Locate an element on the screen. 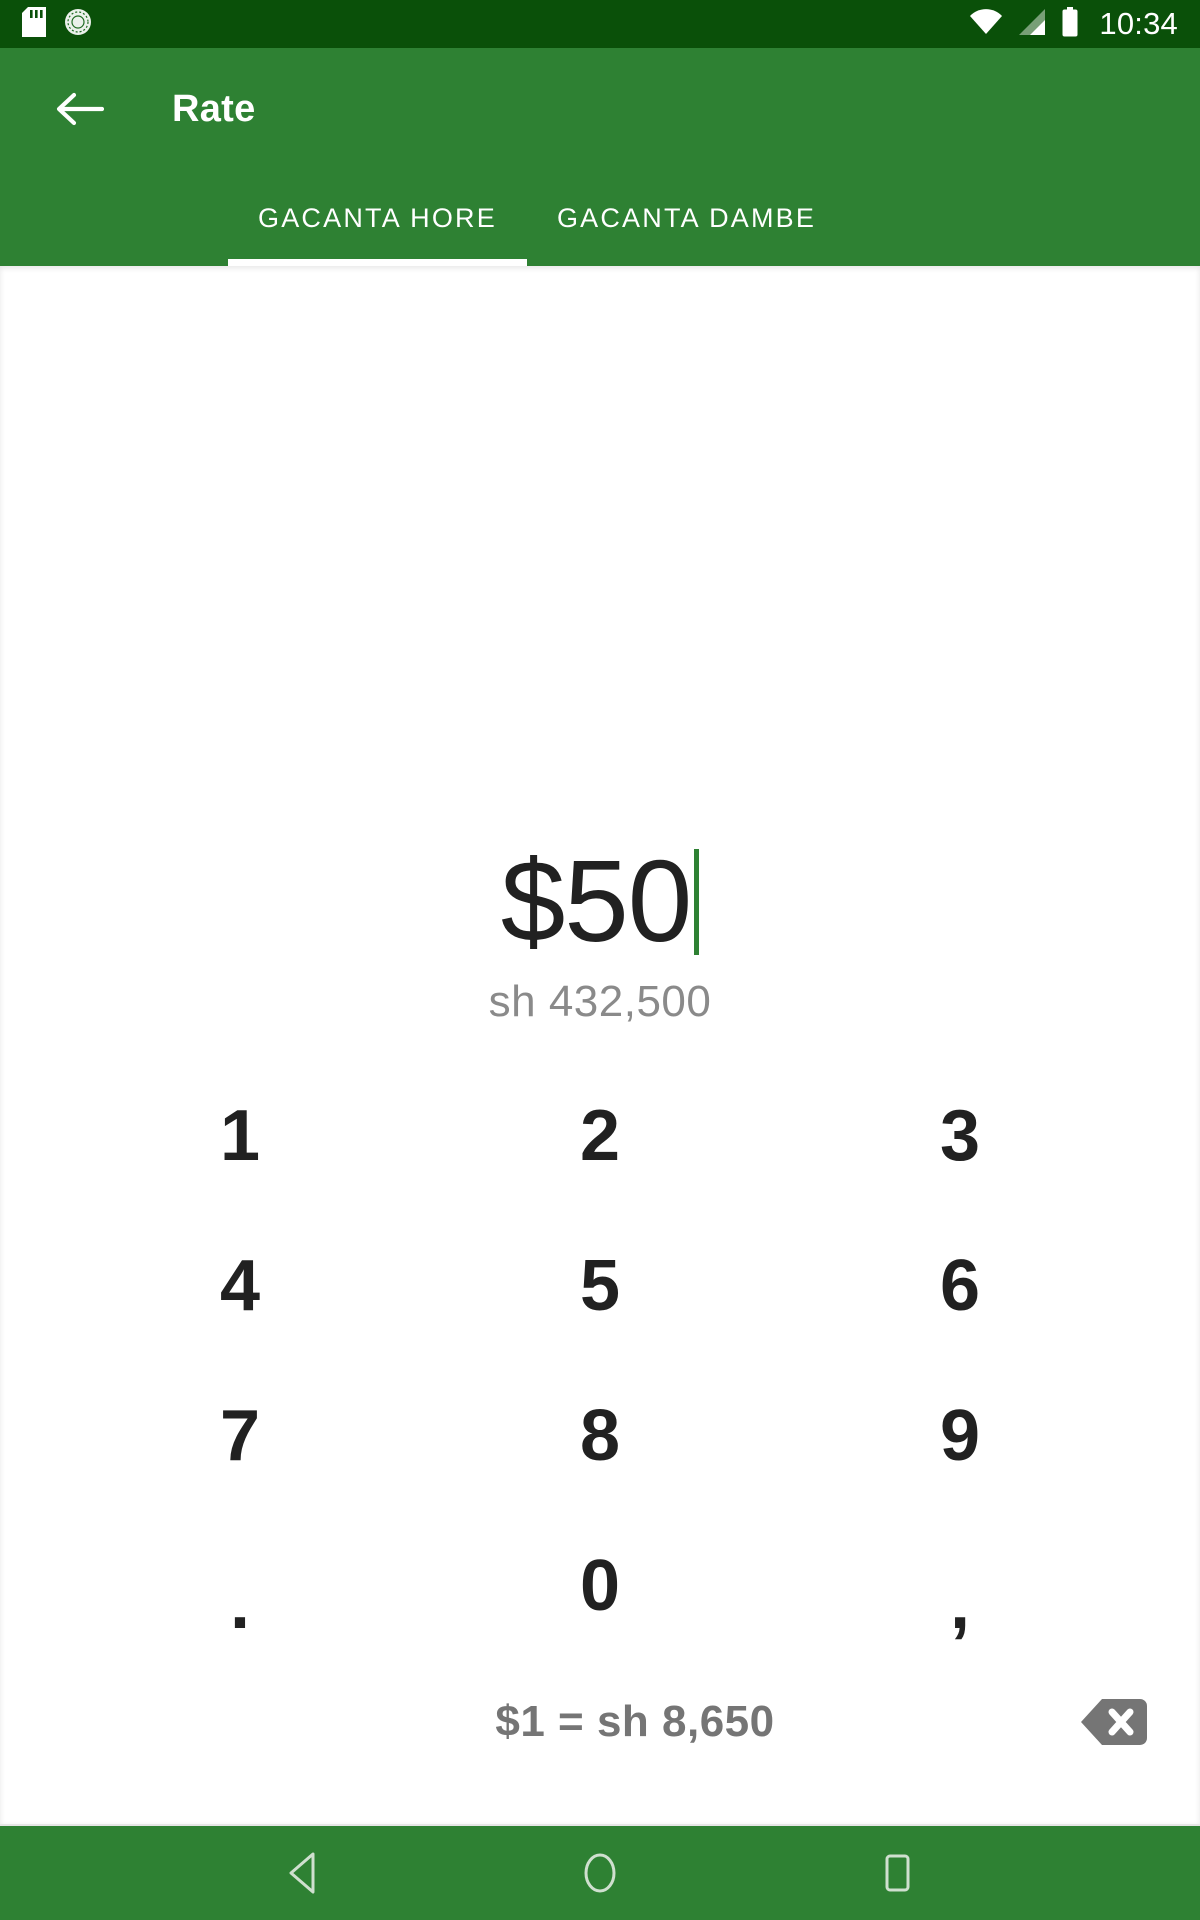 This screenshot has height=1920, width=1200. key-label: 9 is located at coordinates (960, 1435).